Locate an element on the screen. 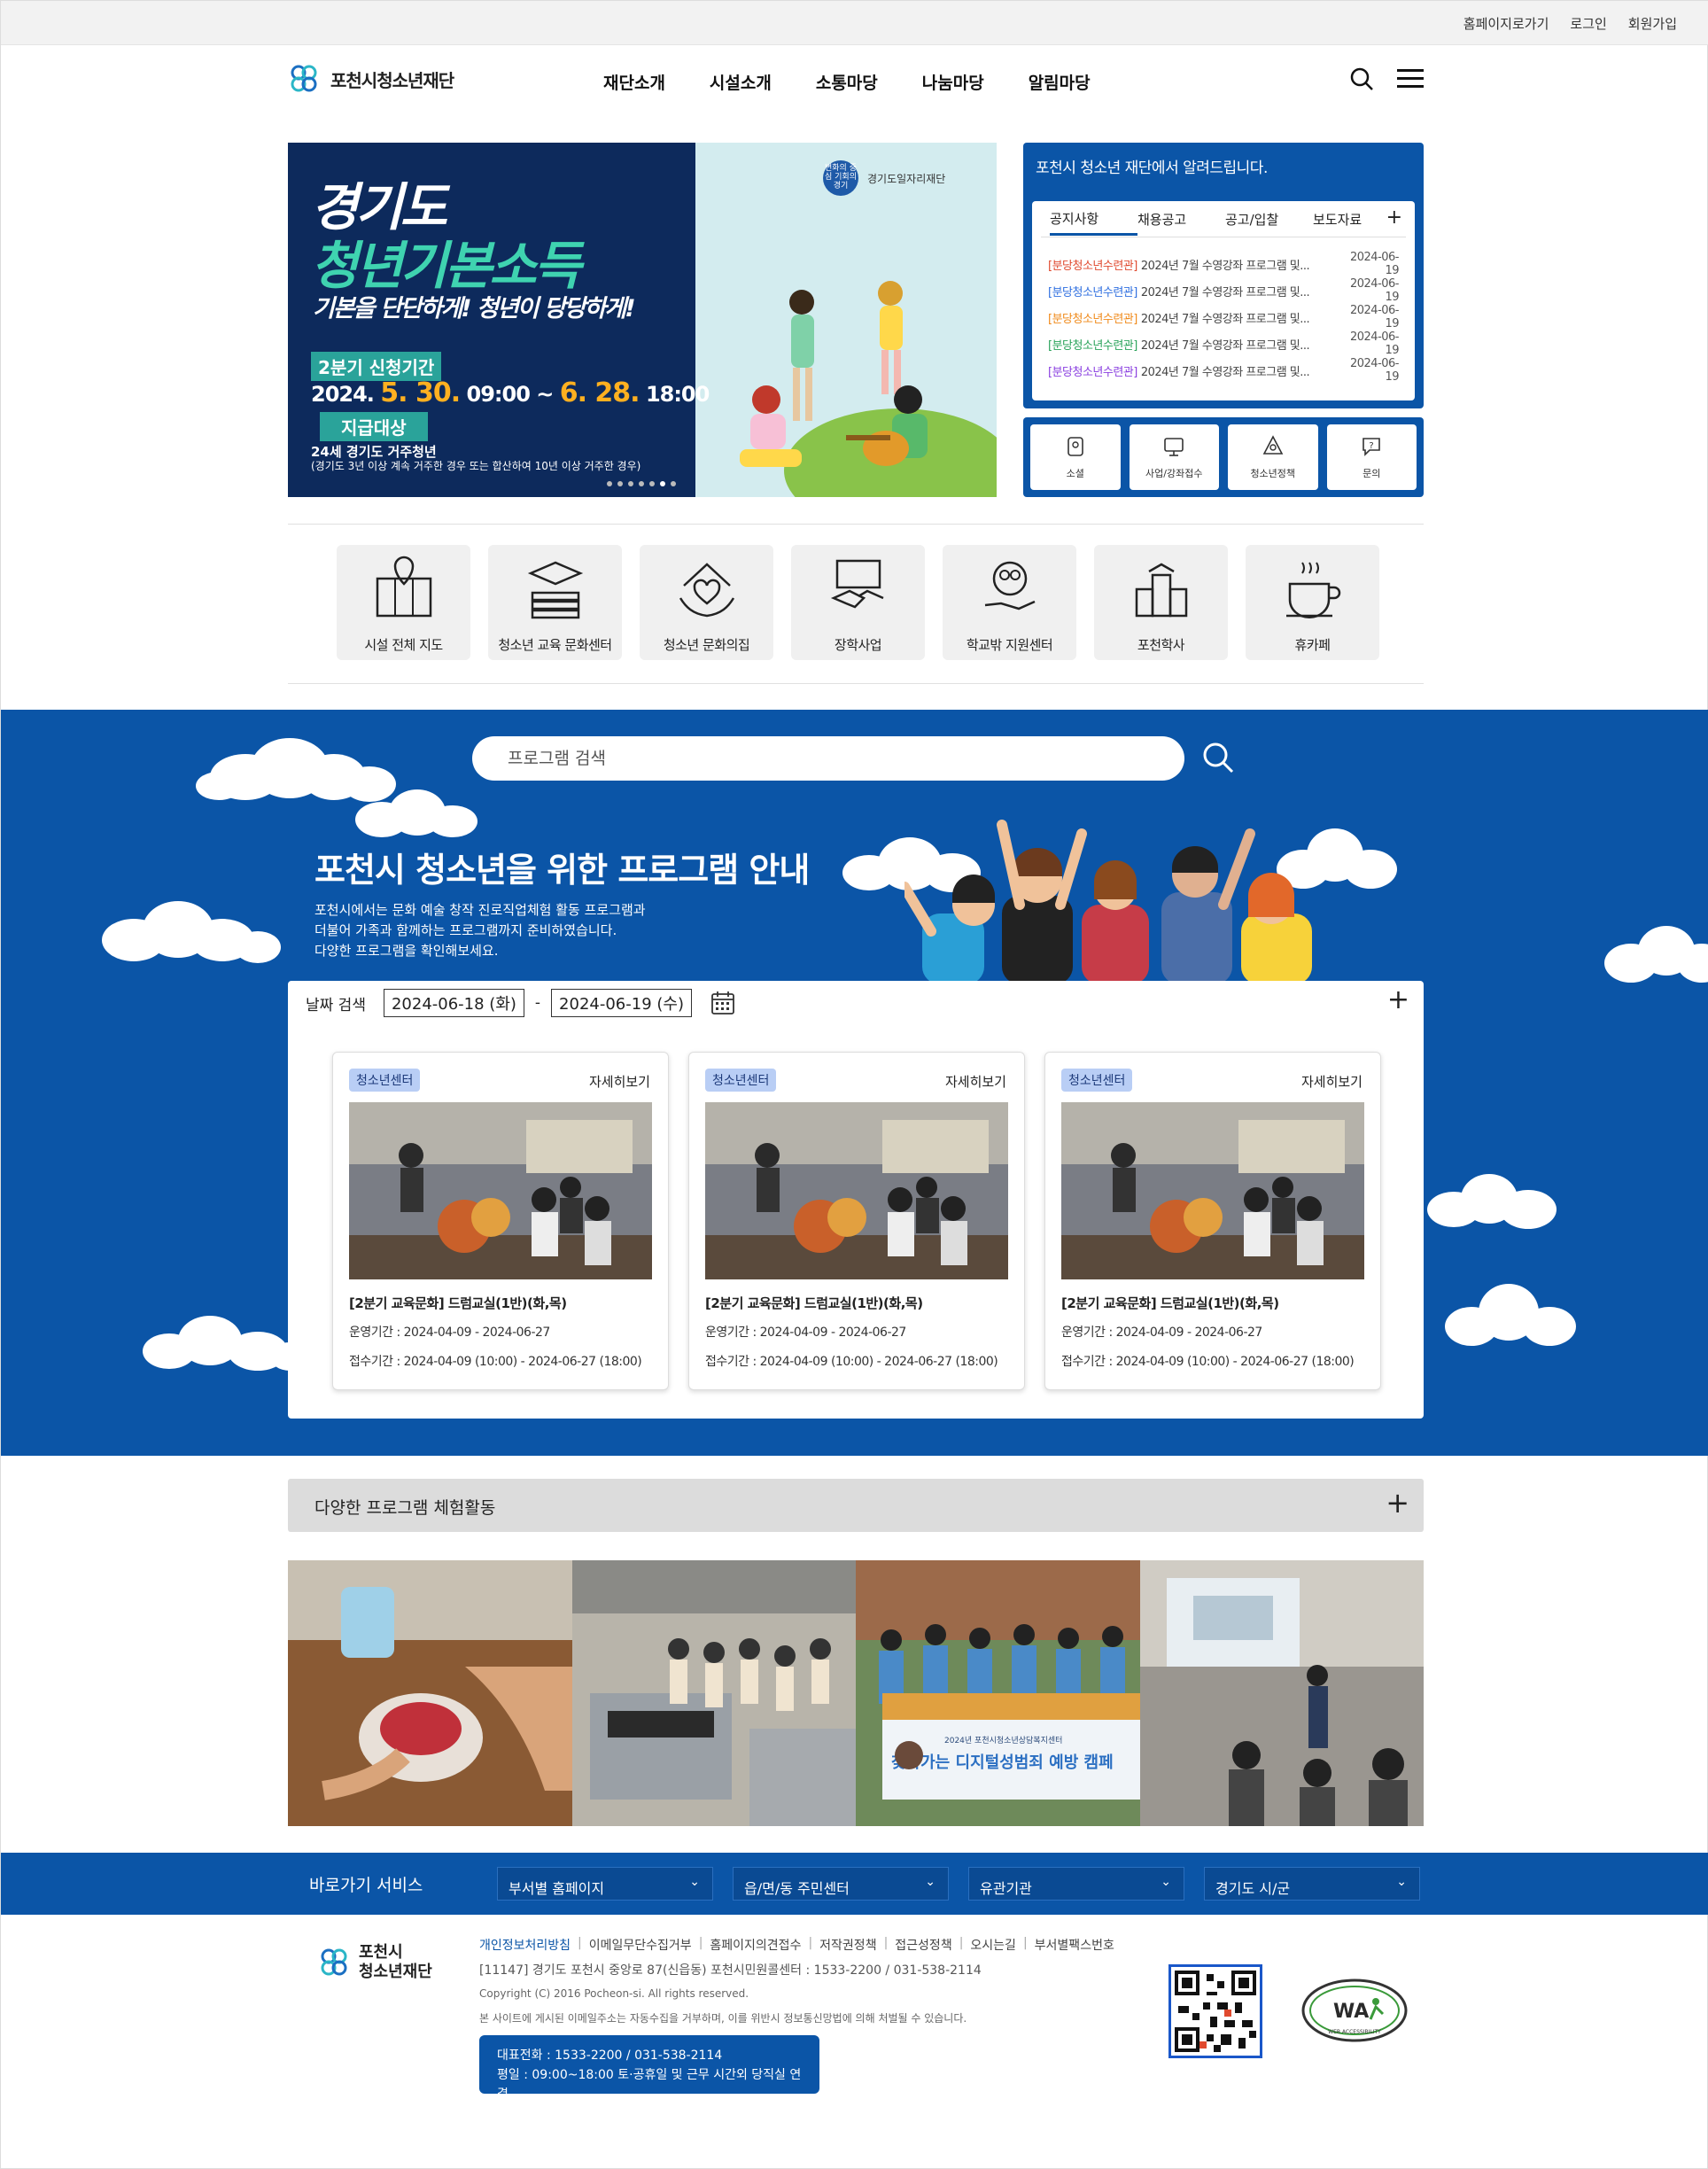  footer-logo: 포천시 청소년재단 is located at coordinates (374, 1962).